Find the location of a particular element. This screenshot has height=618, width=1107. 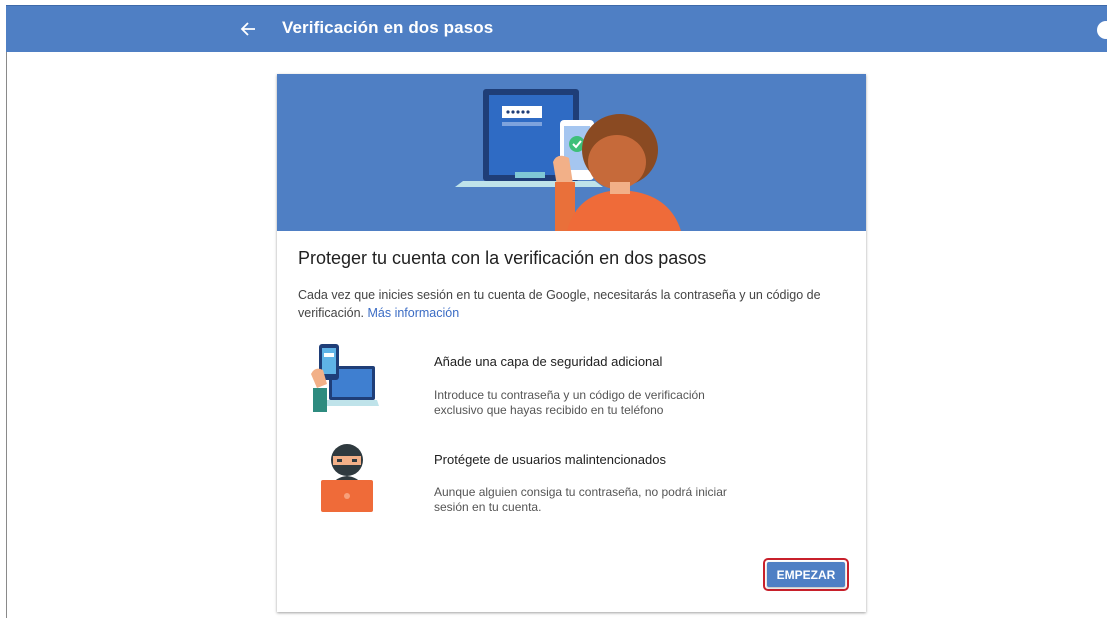

feature-title: Añade una capa de seguridad adicional is located at coordinates (548, 361).